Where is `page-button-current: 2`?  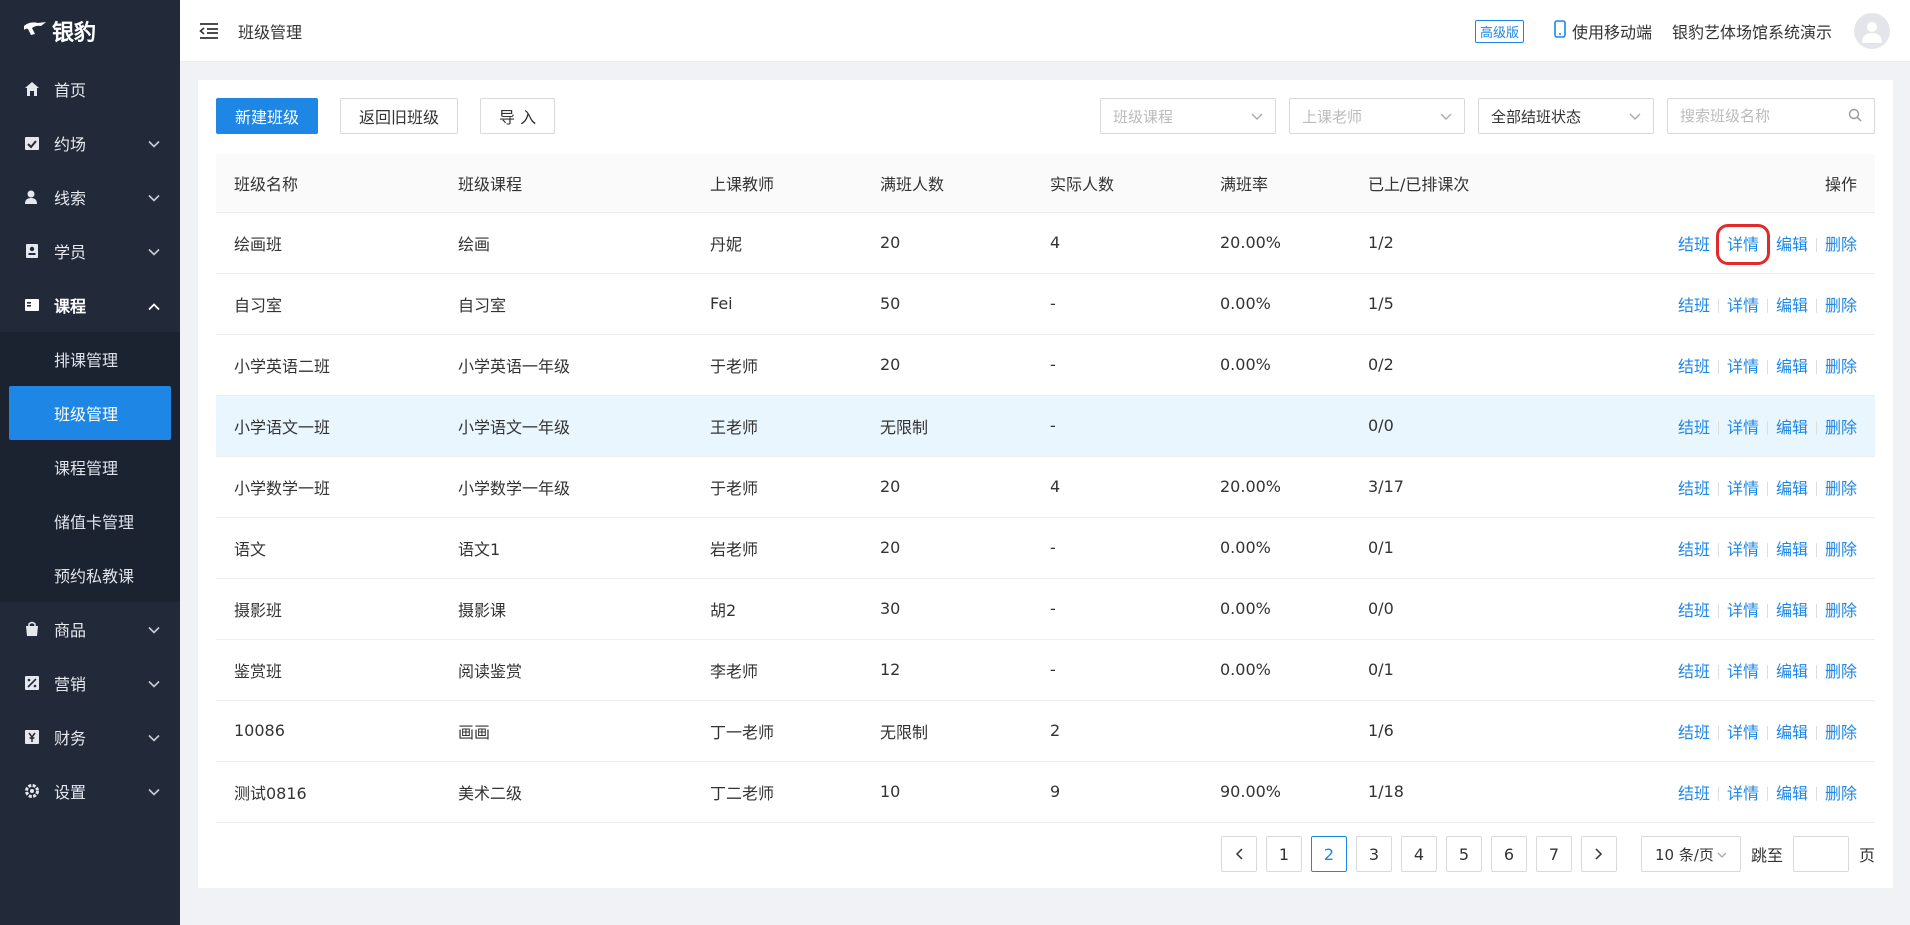
page-button-current: 2 is located at coordinates (1328, 854).